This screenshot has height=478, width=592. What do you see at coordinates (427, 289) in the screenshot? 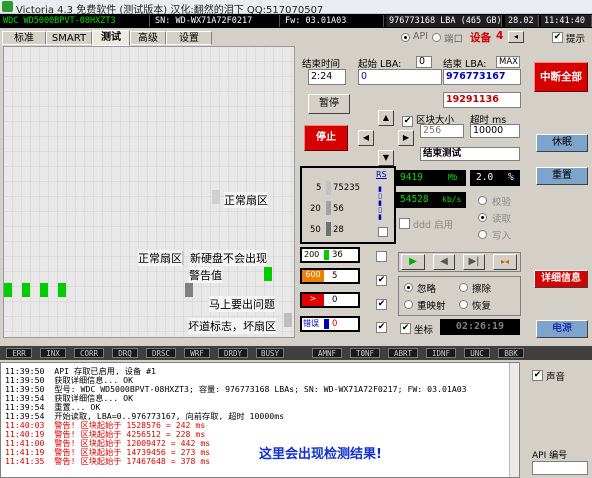
I see `ignore-label: 忽略` at bounding box center [427, 289].